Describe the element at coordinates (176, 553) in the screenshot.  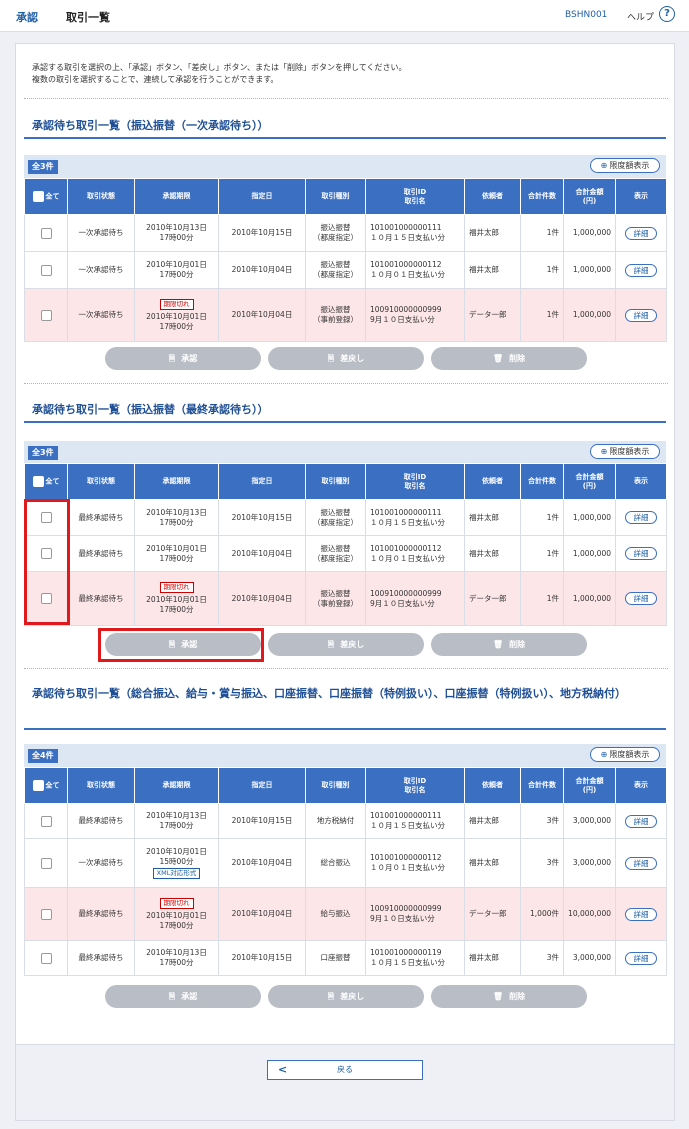
I see `deadline-cell: 2010年10月01日 17時00分` at that location.